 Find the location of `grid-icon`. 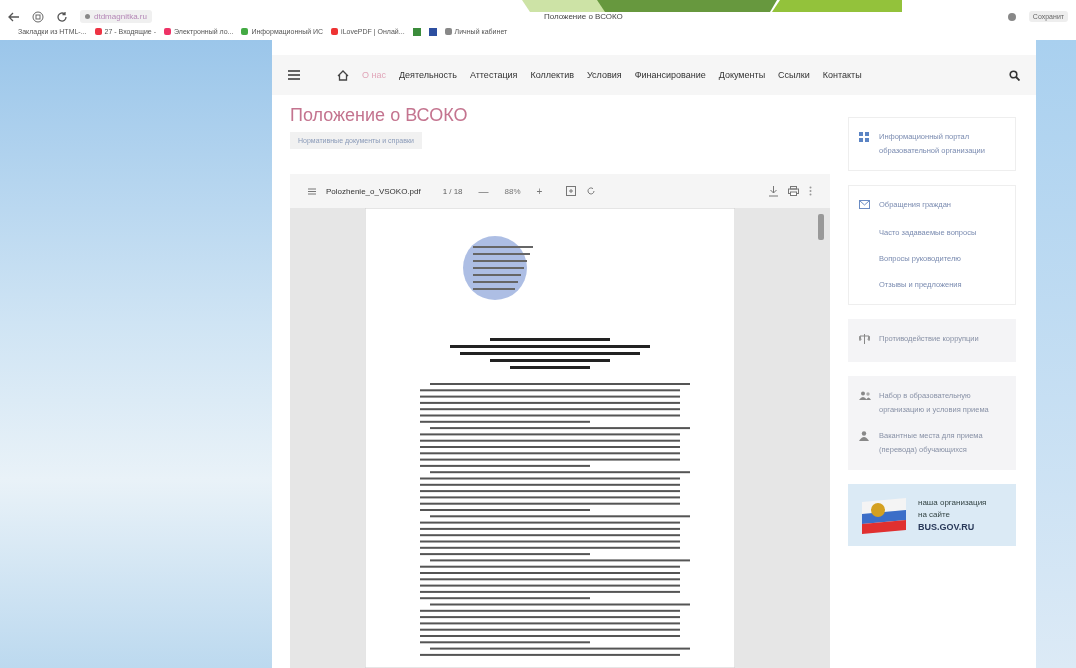

grid-icon is located at coordinates (864, 137).